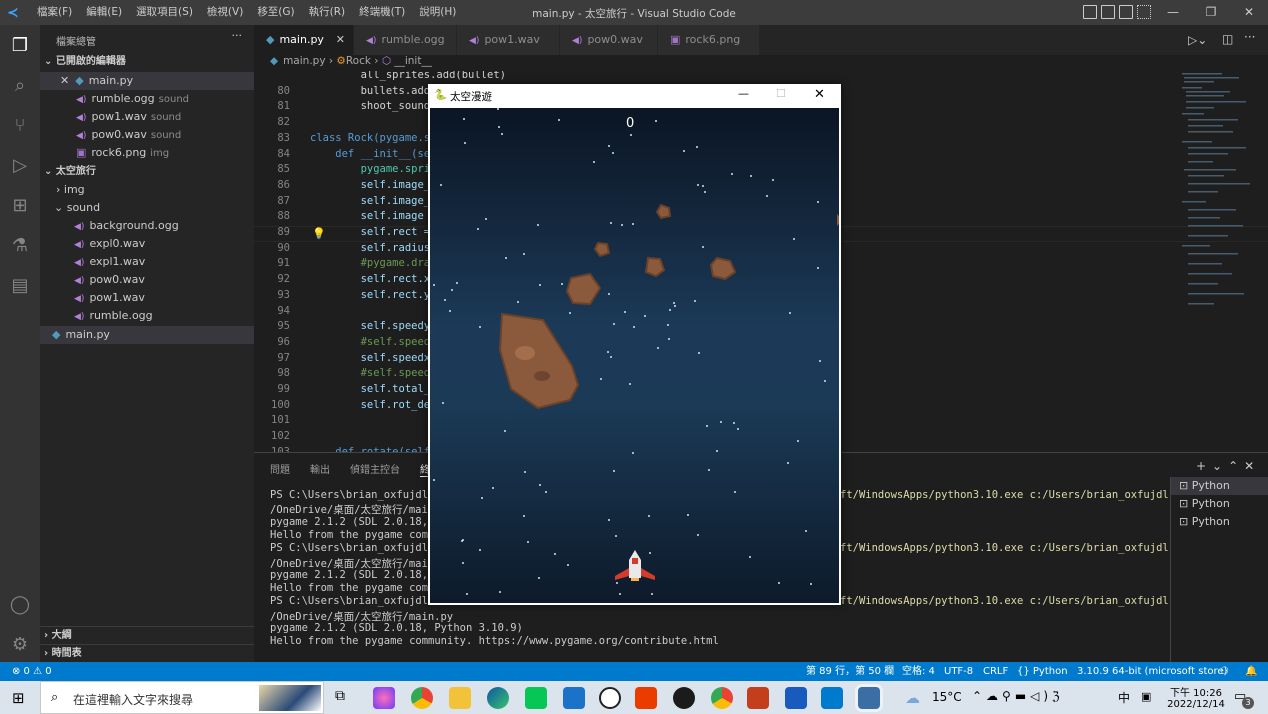 The width and height of the screenshot is (1268, 714). I want to click on menu-view: 檢視(V), so click(225, 12).